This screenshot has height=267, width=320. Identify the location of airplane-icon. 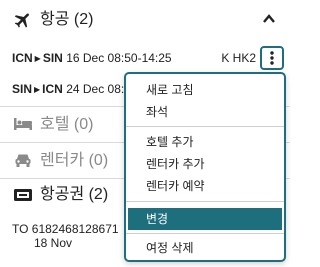
(23, 20).